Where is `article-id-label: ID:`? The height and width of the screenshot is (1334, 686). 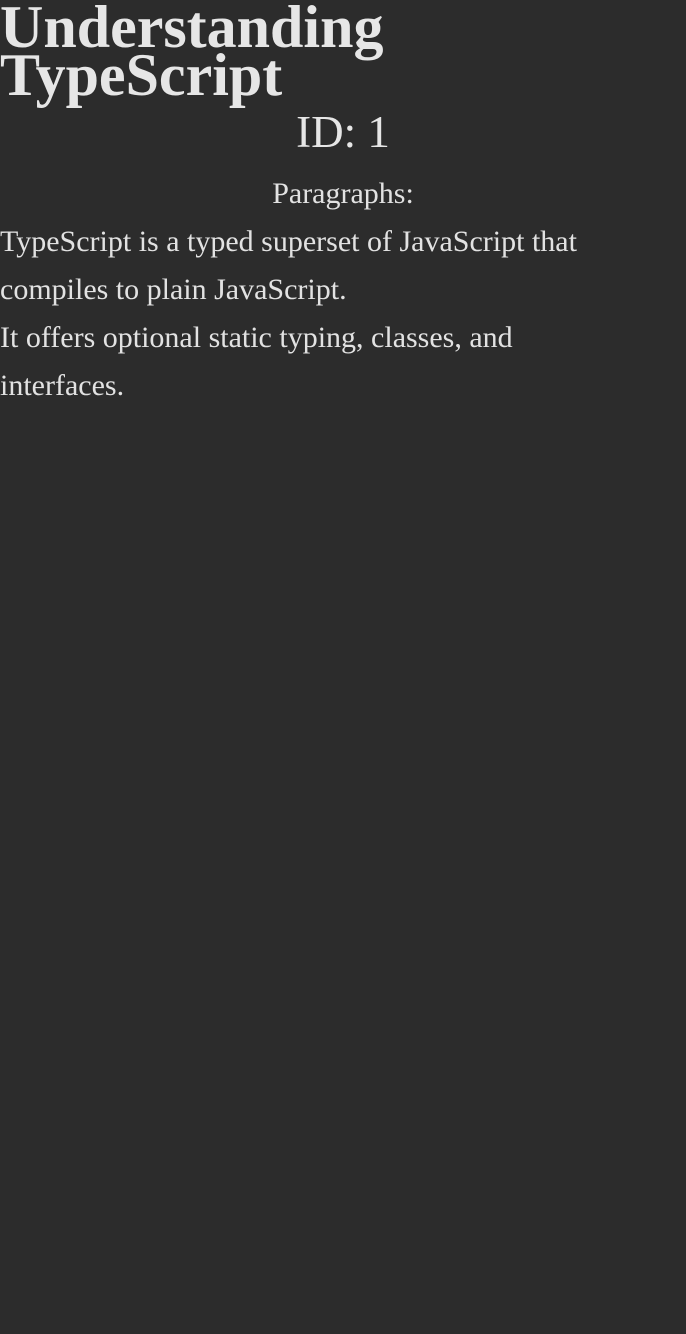
article-id-label: ID: is located at coordinates (326, 132).